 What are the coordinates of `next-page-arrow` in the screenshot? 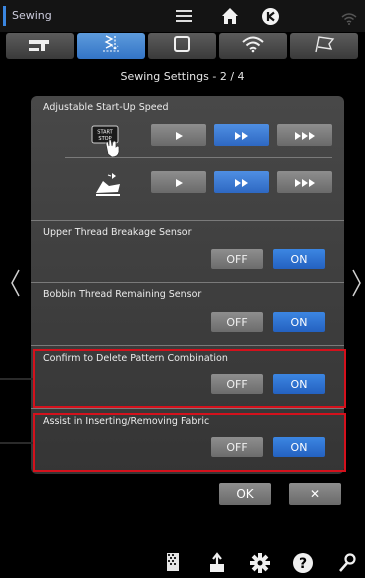 It's located at (357, 285).